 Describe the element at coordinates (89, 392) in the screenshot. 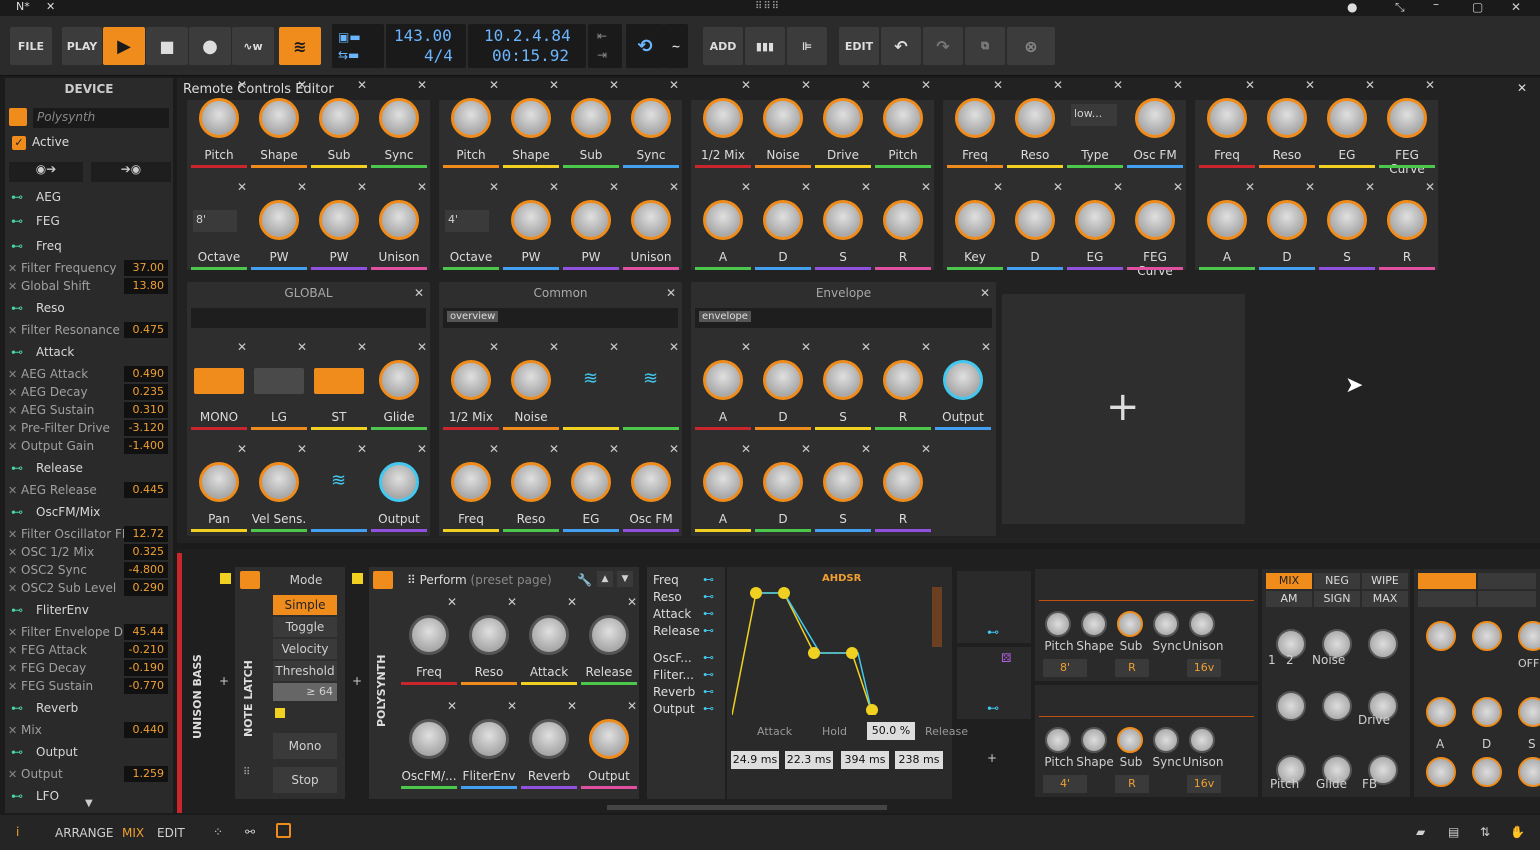

I see `sidebar-row: ✕ AEG Decay 0.235` at that location.